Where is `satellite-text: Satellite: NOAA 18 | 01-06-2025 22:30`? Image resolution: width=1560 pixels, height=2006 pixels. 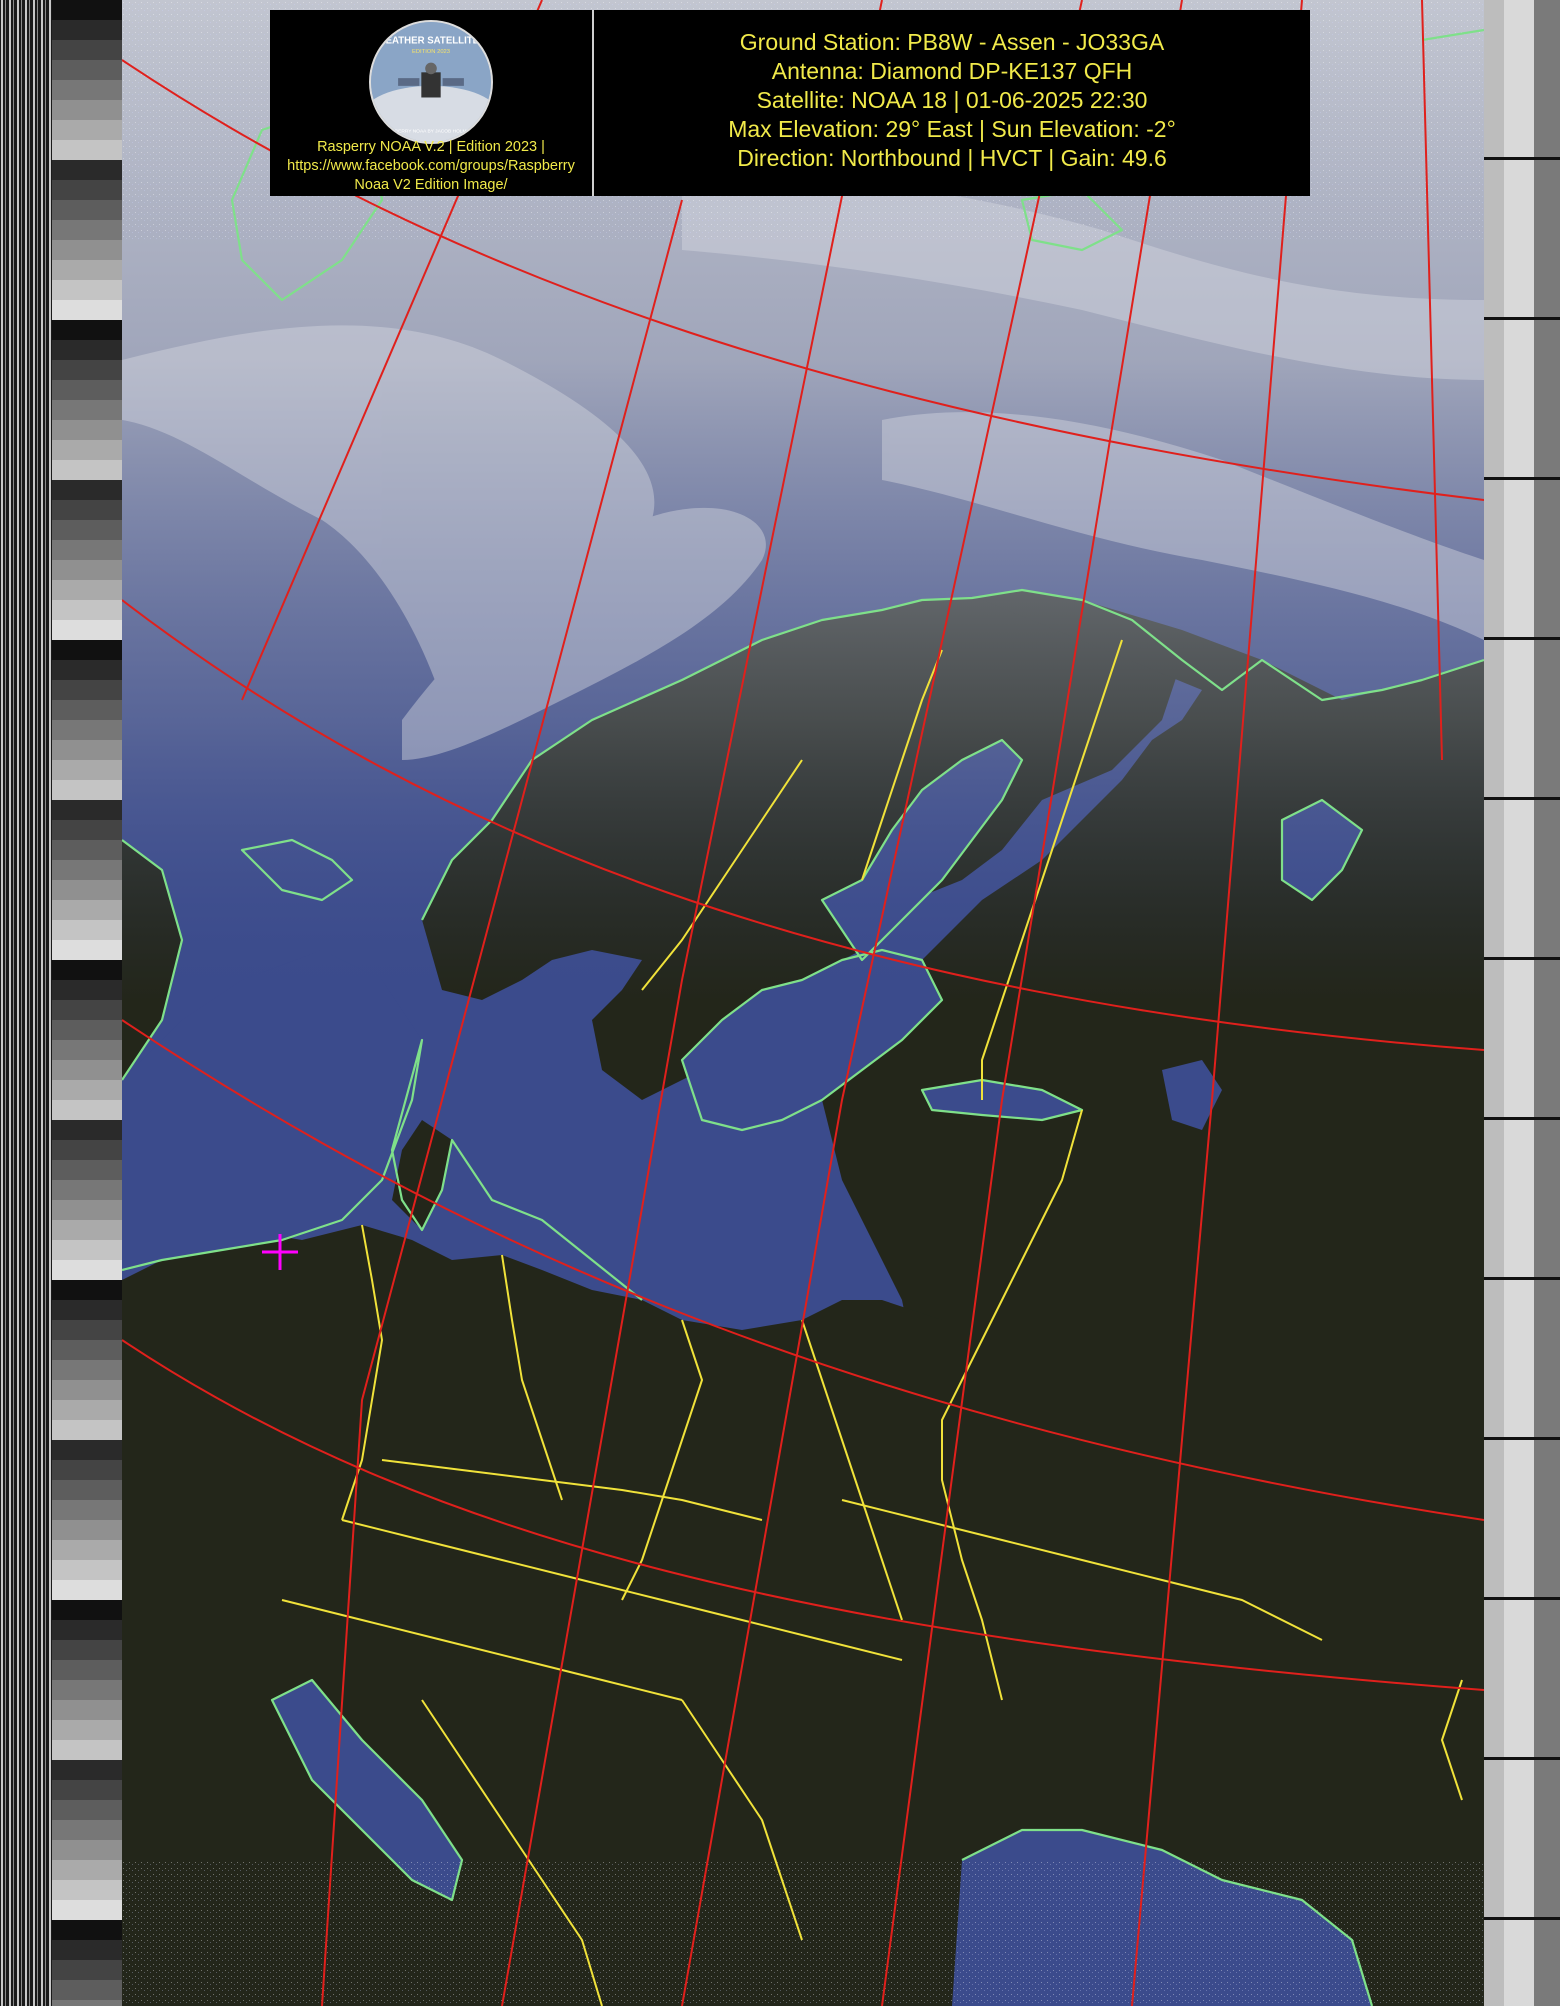 satellite-text: Satellite: NOAA 18 | 01-06-2025 22:30 is located at coordinates (952, 100).